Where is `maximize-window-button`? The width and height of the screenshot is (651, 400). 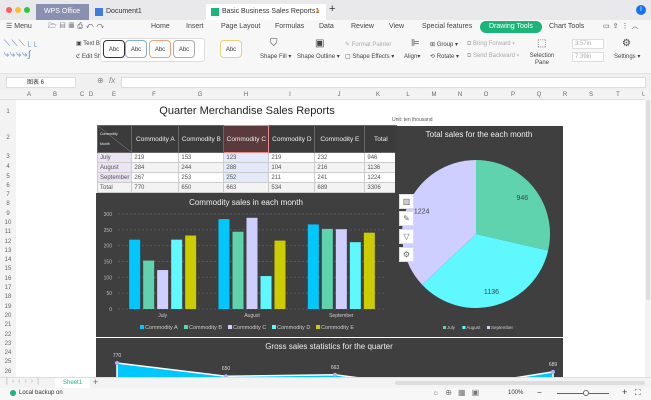 maximize-window-button is located at coordinates (27, 10).